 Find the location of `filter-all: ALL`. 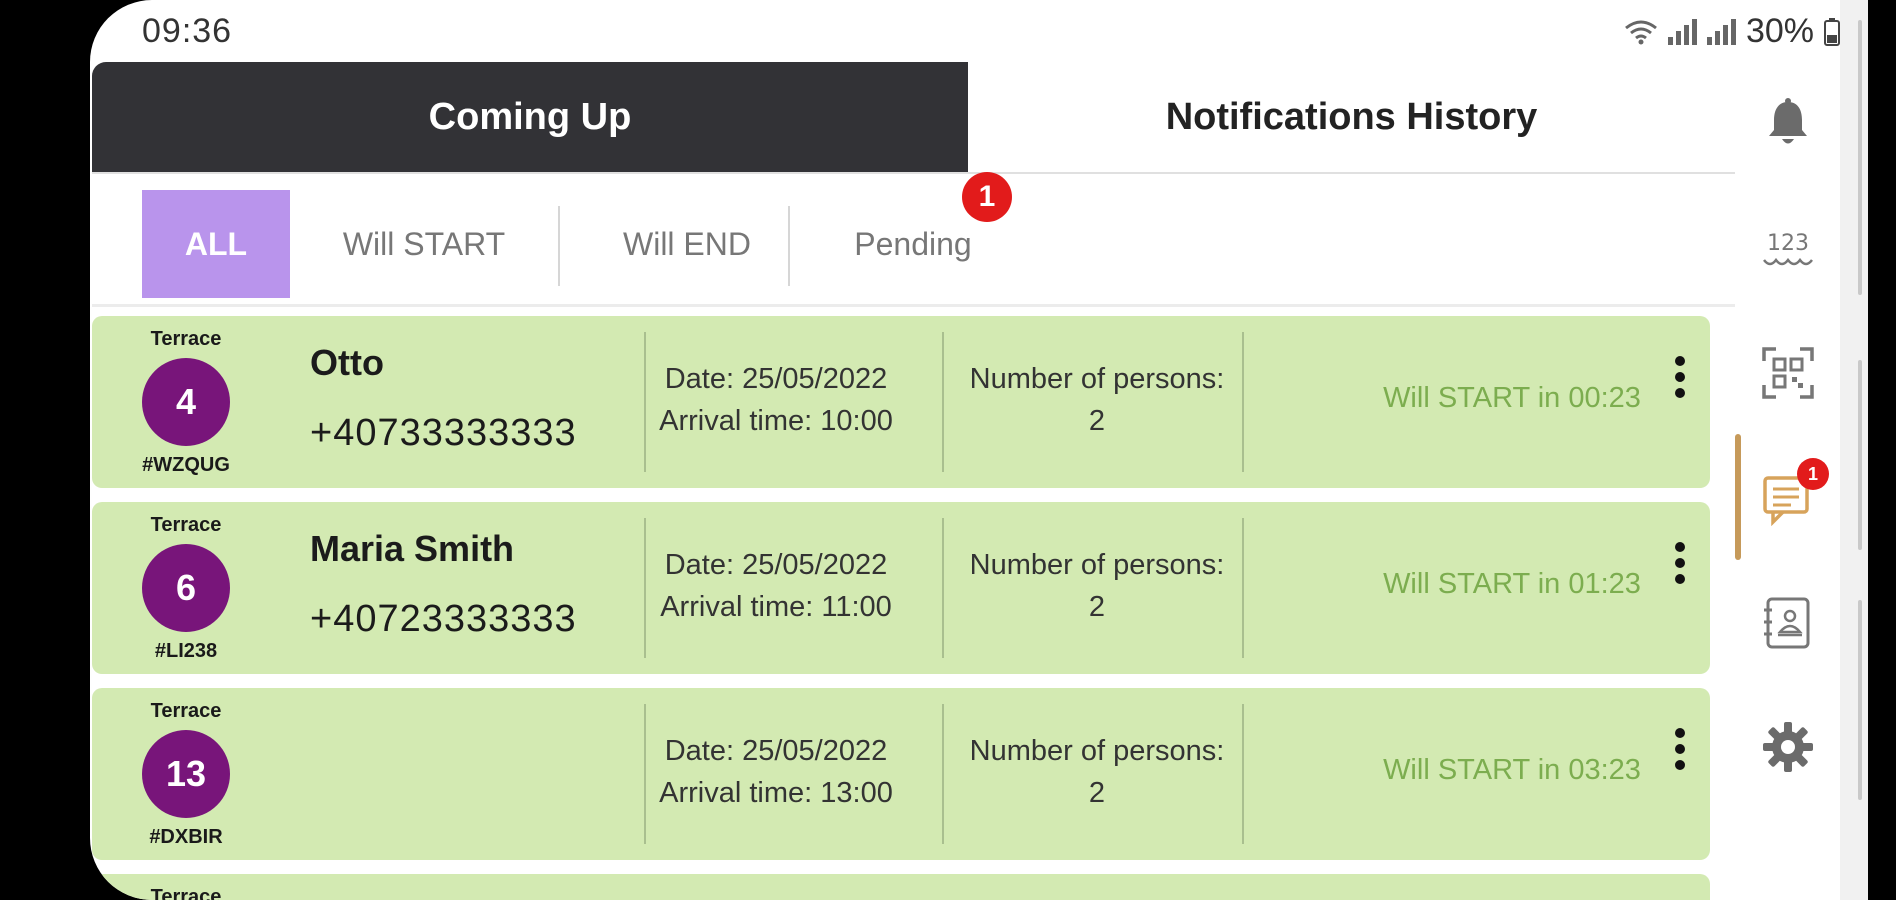

filter-all: ALL is located at coordinates (216, 244).